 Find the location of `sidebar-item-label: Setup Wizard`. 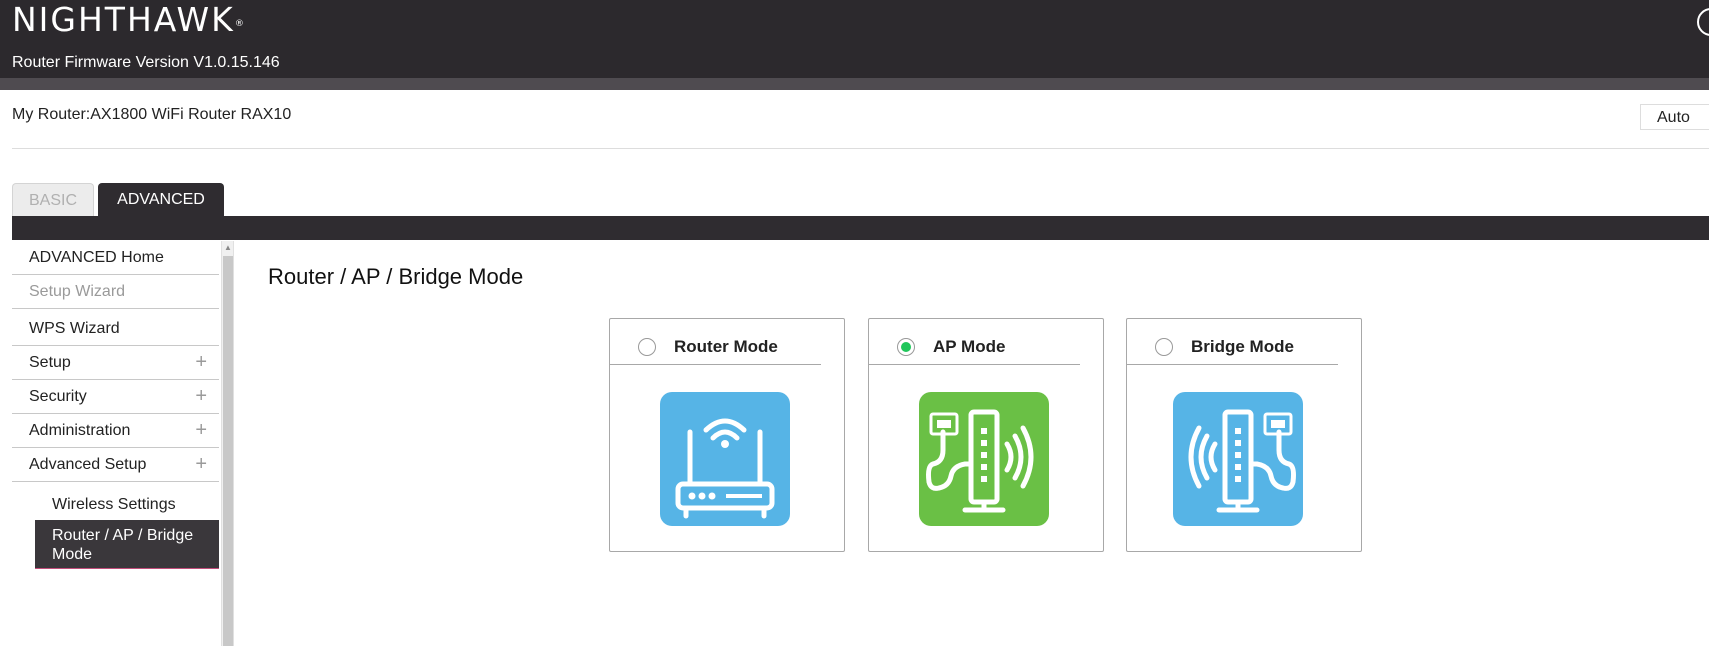

sidebar-item-label: Setup Wizard is located at coordinates (77, 291).